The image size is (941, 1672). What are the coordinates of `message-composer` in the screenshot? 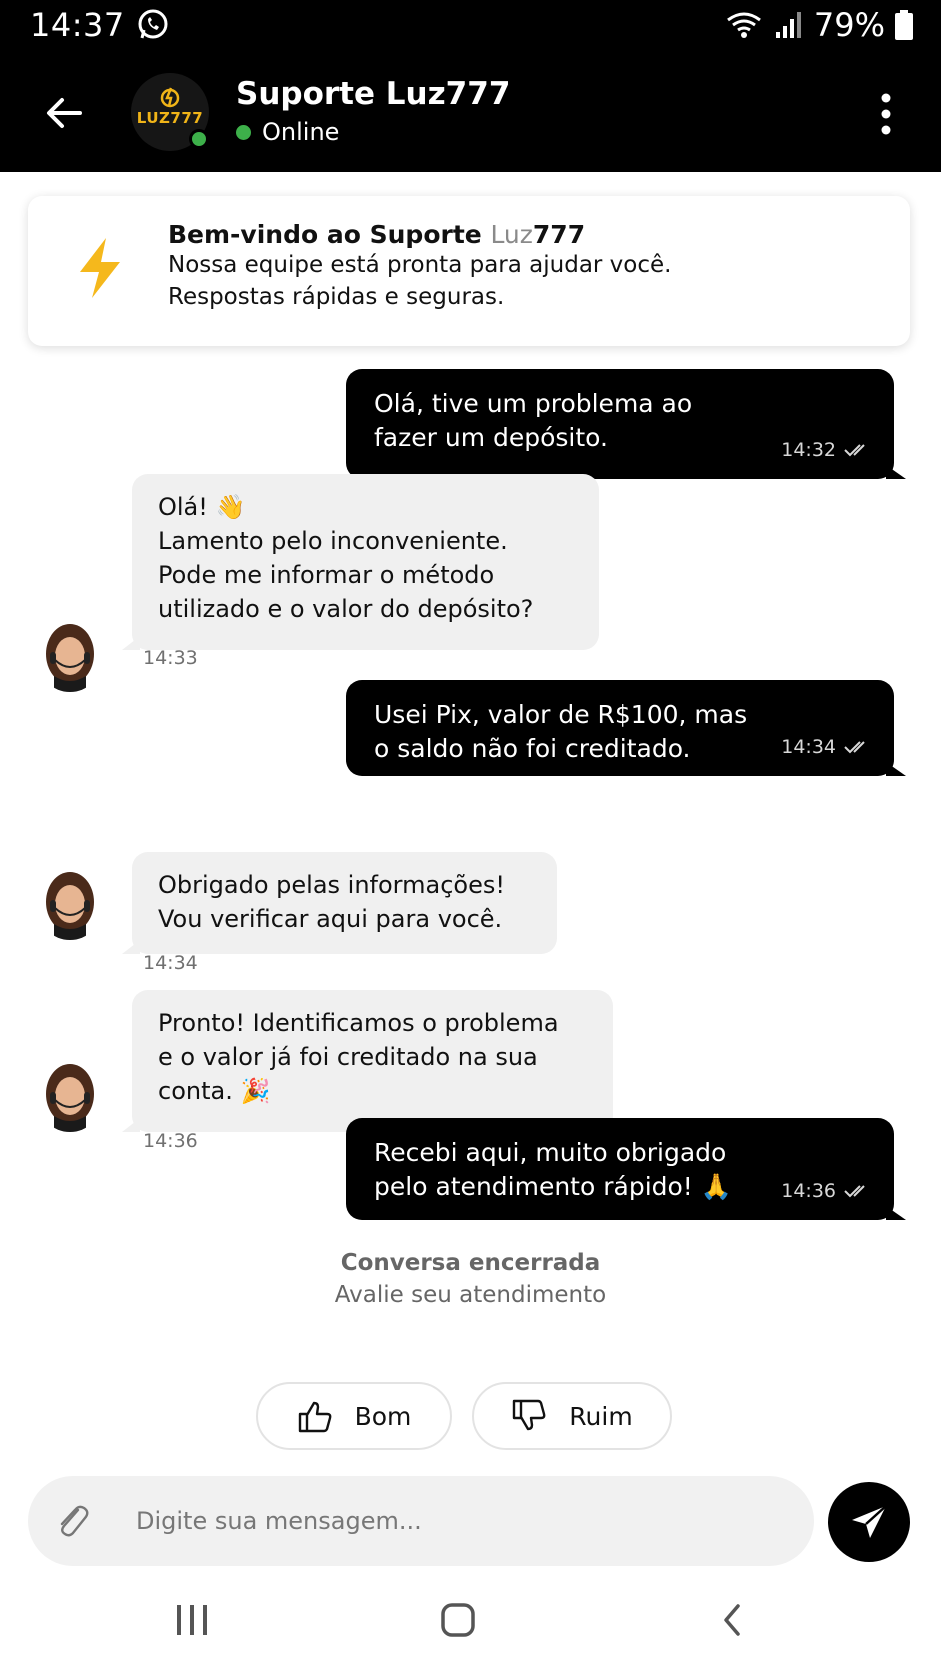 It's located at (421, 1521).